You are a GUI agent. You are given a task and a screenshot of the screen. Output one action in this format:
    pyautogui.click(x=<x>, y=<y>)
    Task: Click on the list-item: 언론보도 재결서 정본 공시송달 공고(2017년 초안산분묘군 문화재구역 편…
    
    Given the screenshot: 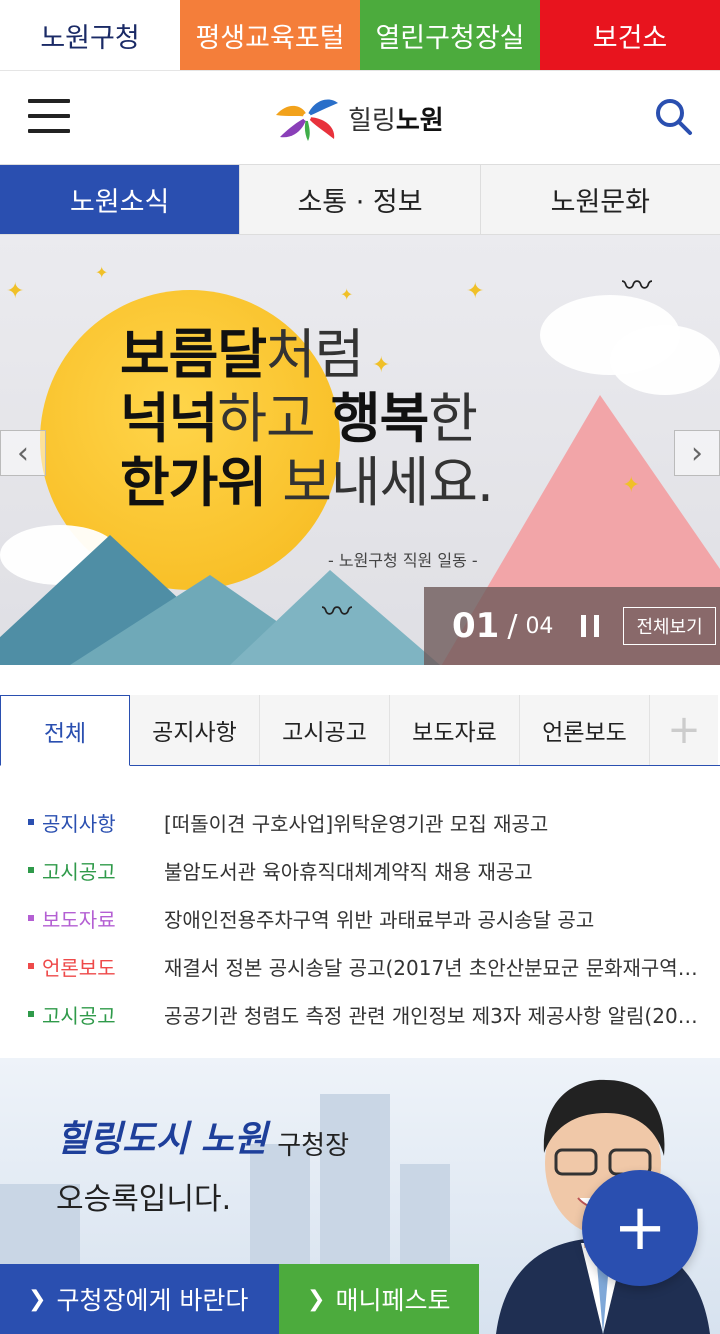 What is the action you would take?
    pyautogui.click(x=363, y=966)
    